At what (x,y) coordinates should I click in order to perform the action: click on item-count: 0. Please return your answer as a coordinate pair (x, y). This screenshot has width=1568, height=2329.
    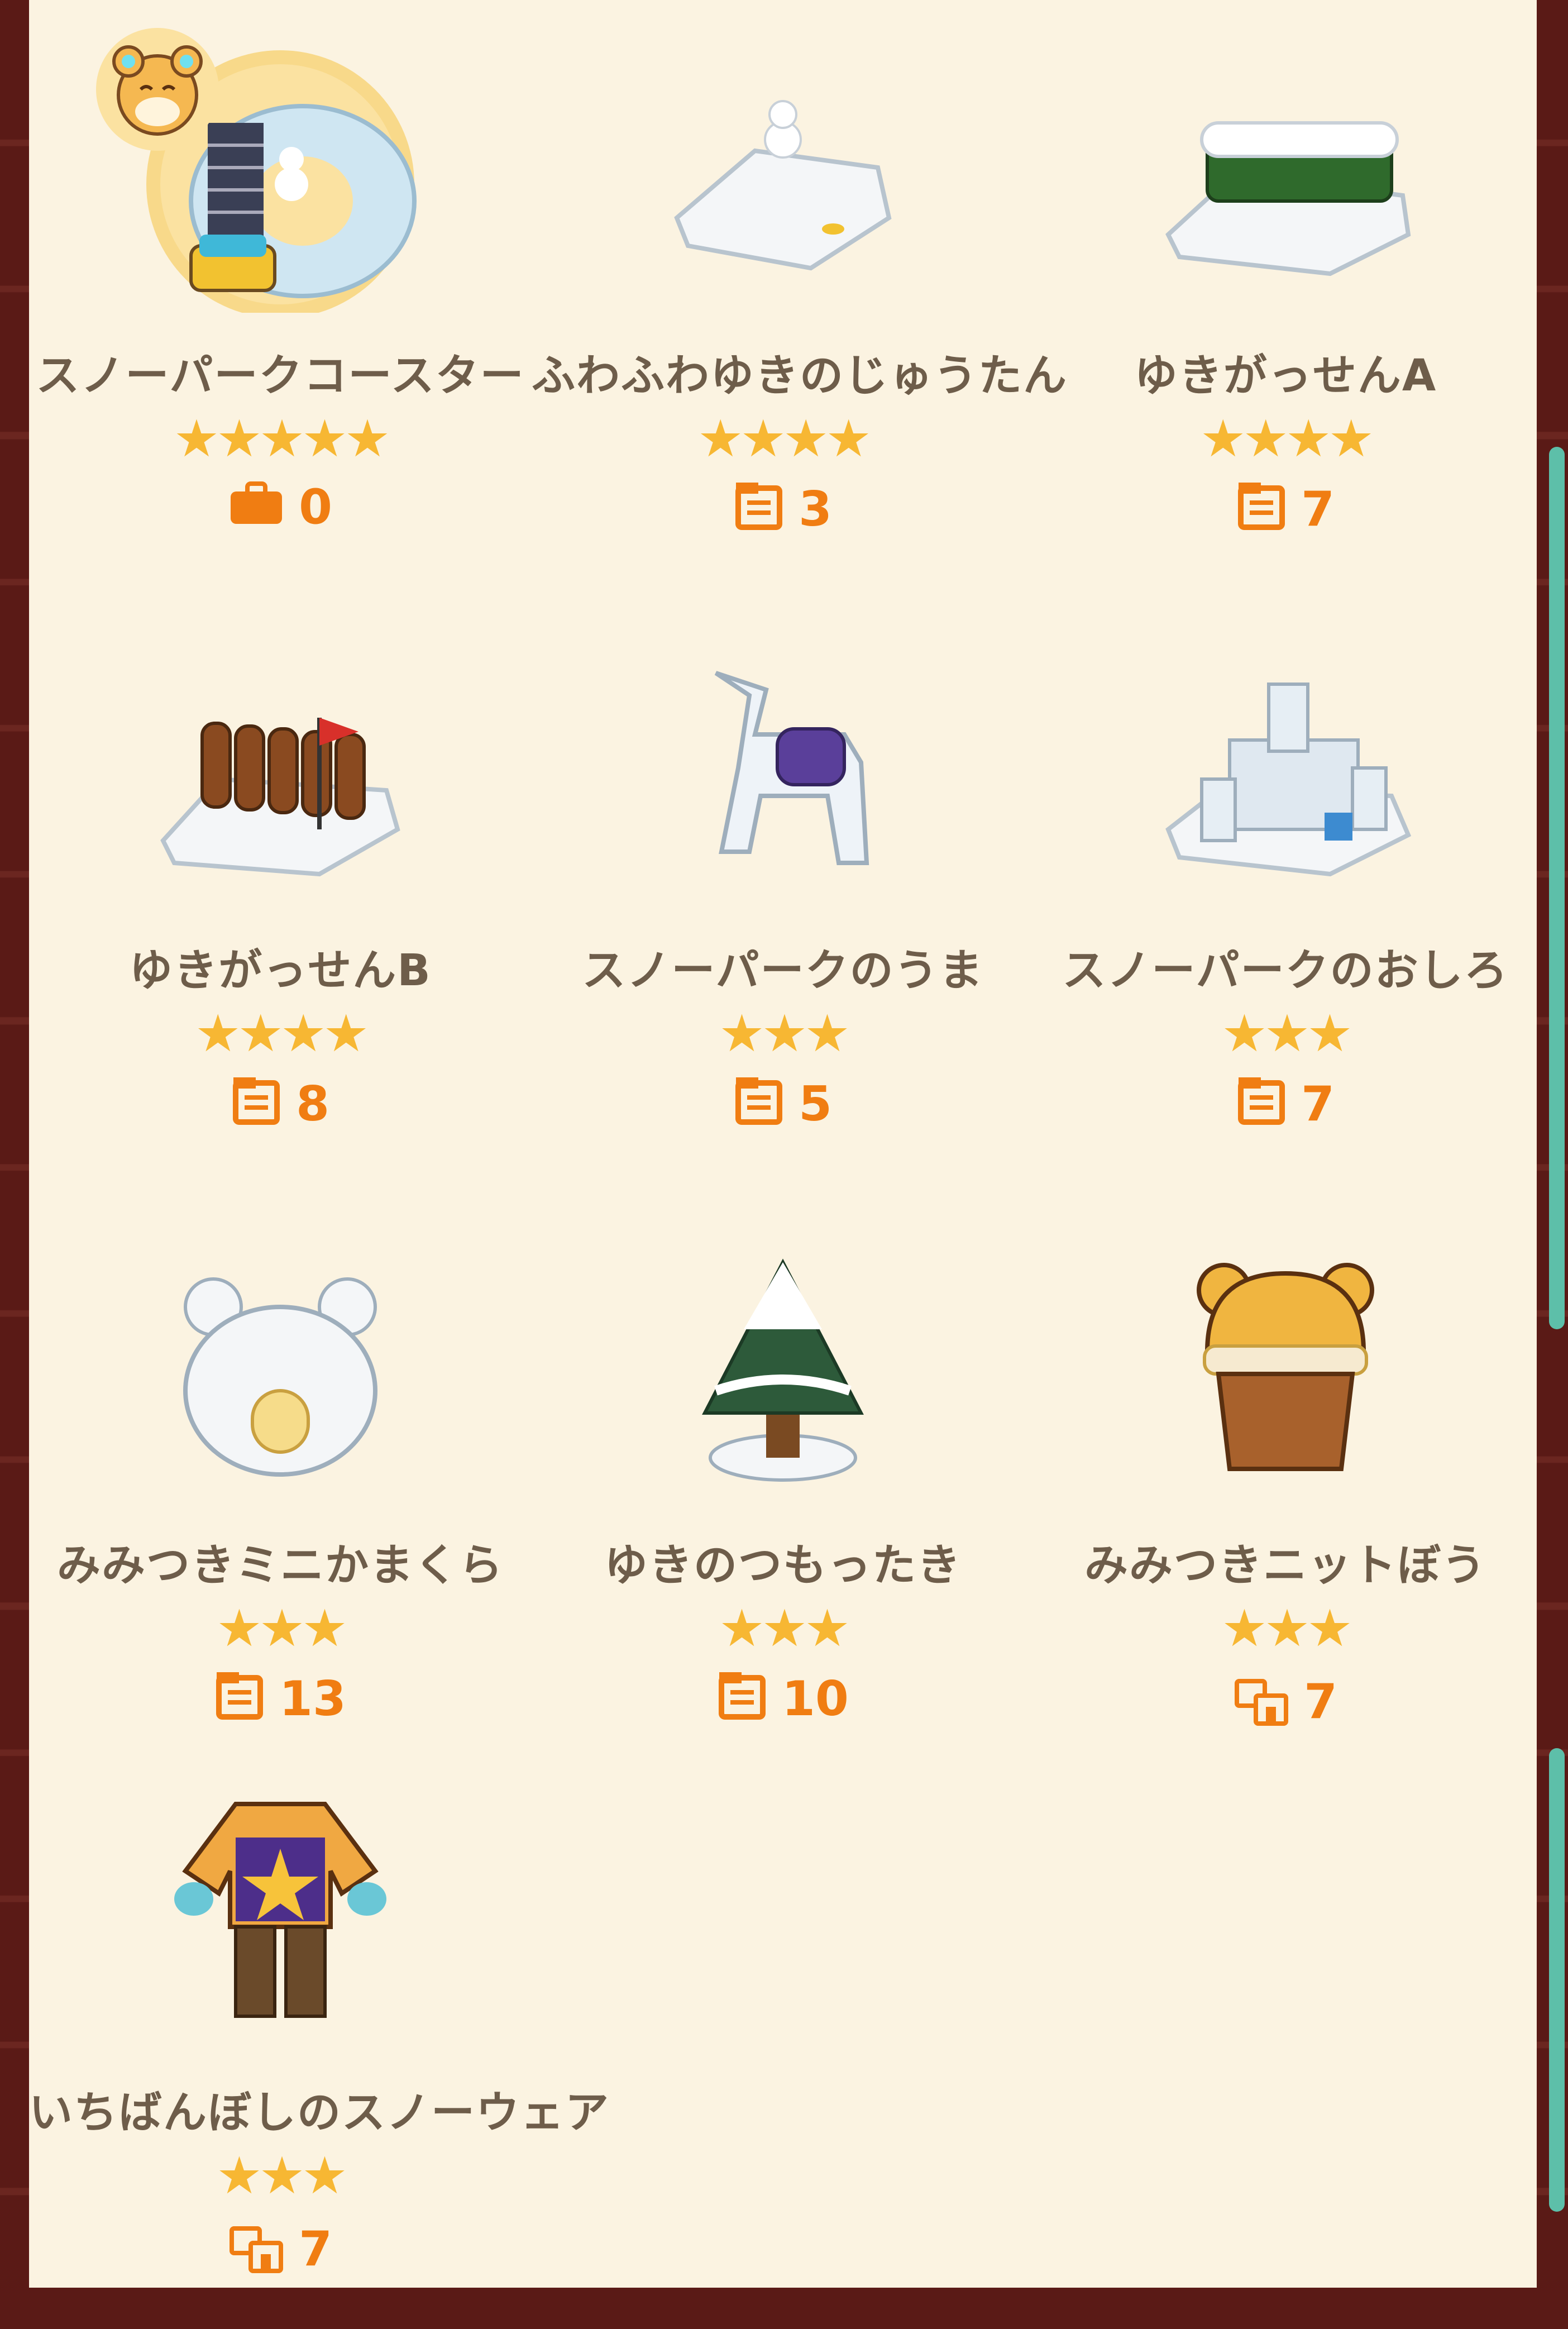
    Looking at the image, I should click on (280, 507).